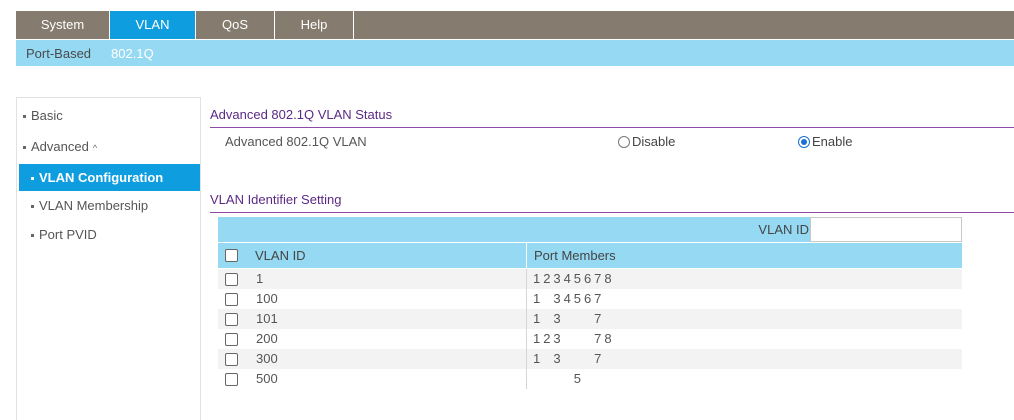 The image size is (1014, 420). I want to click on vlan-id-cell: 500, so click(267, 378).